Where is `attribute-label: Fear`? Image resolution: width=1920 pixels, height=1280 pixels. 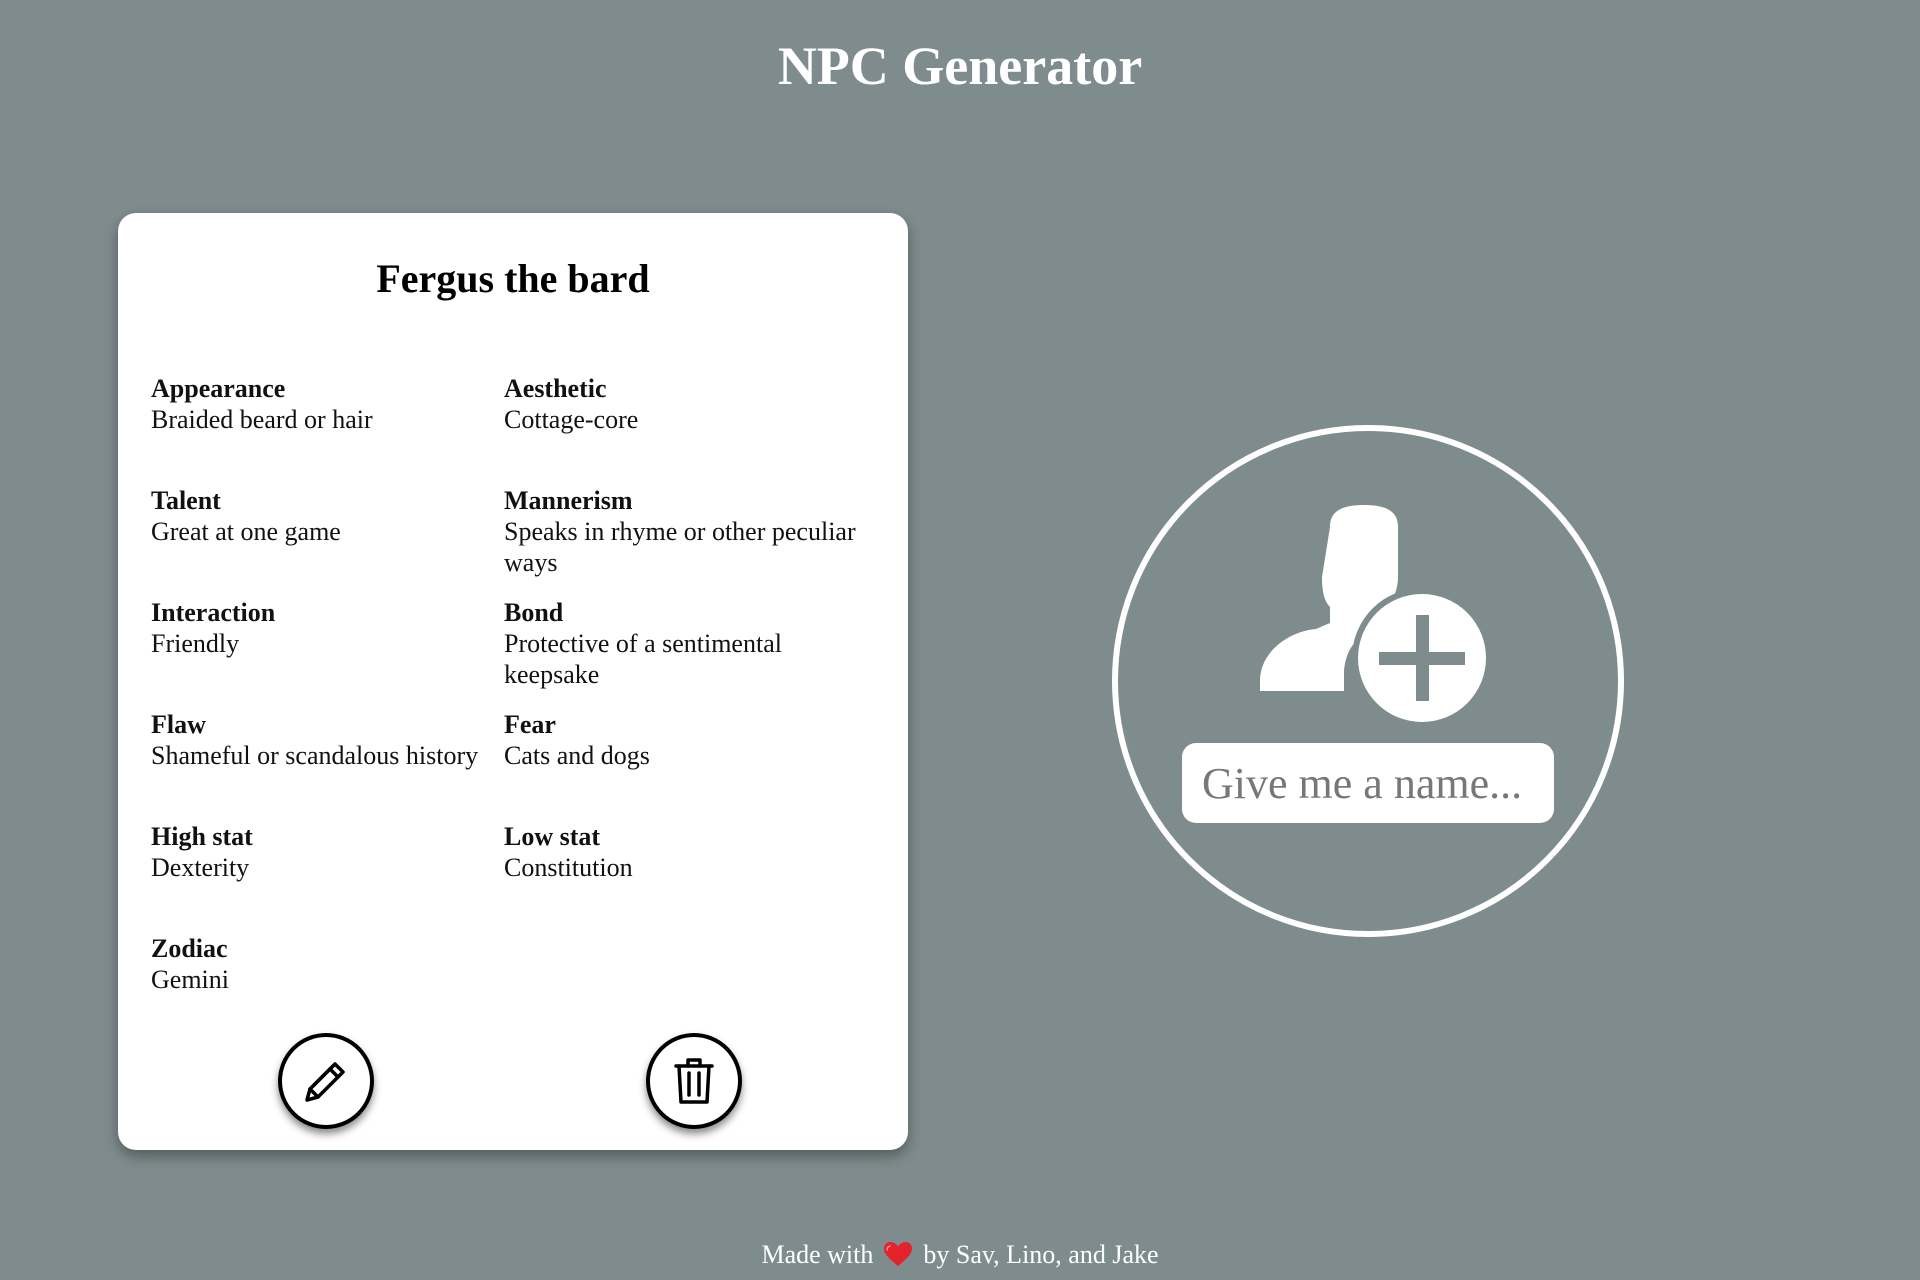
attribute-label: Fear is located at coordinates (530, 724).